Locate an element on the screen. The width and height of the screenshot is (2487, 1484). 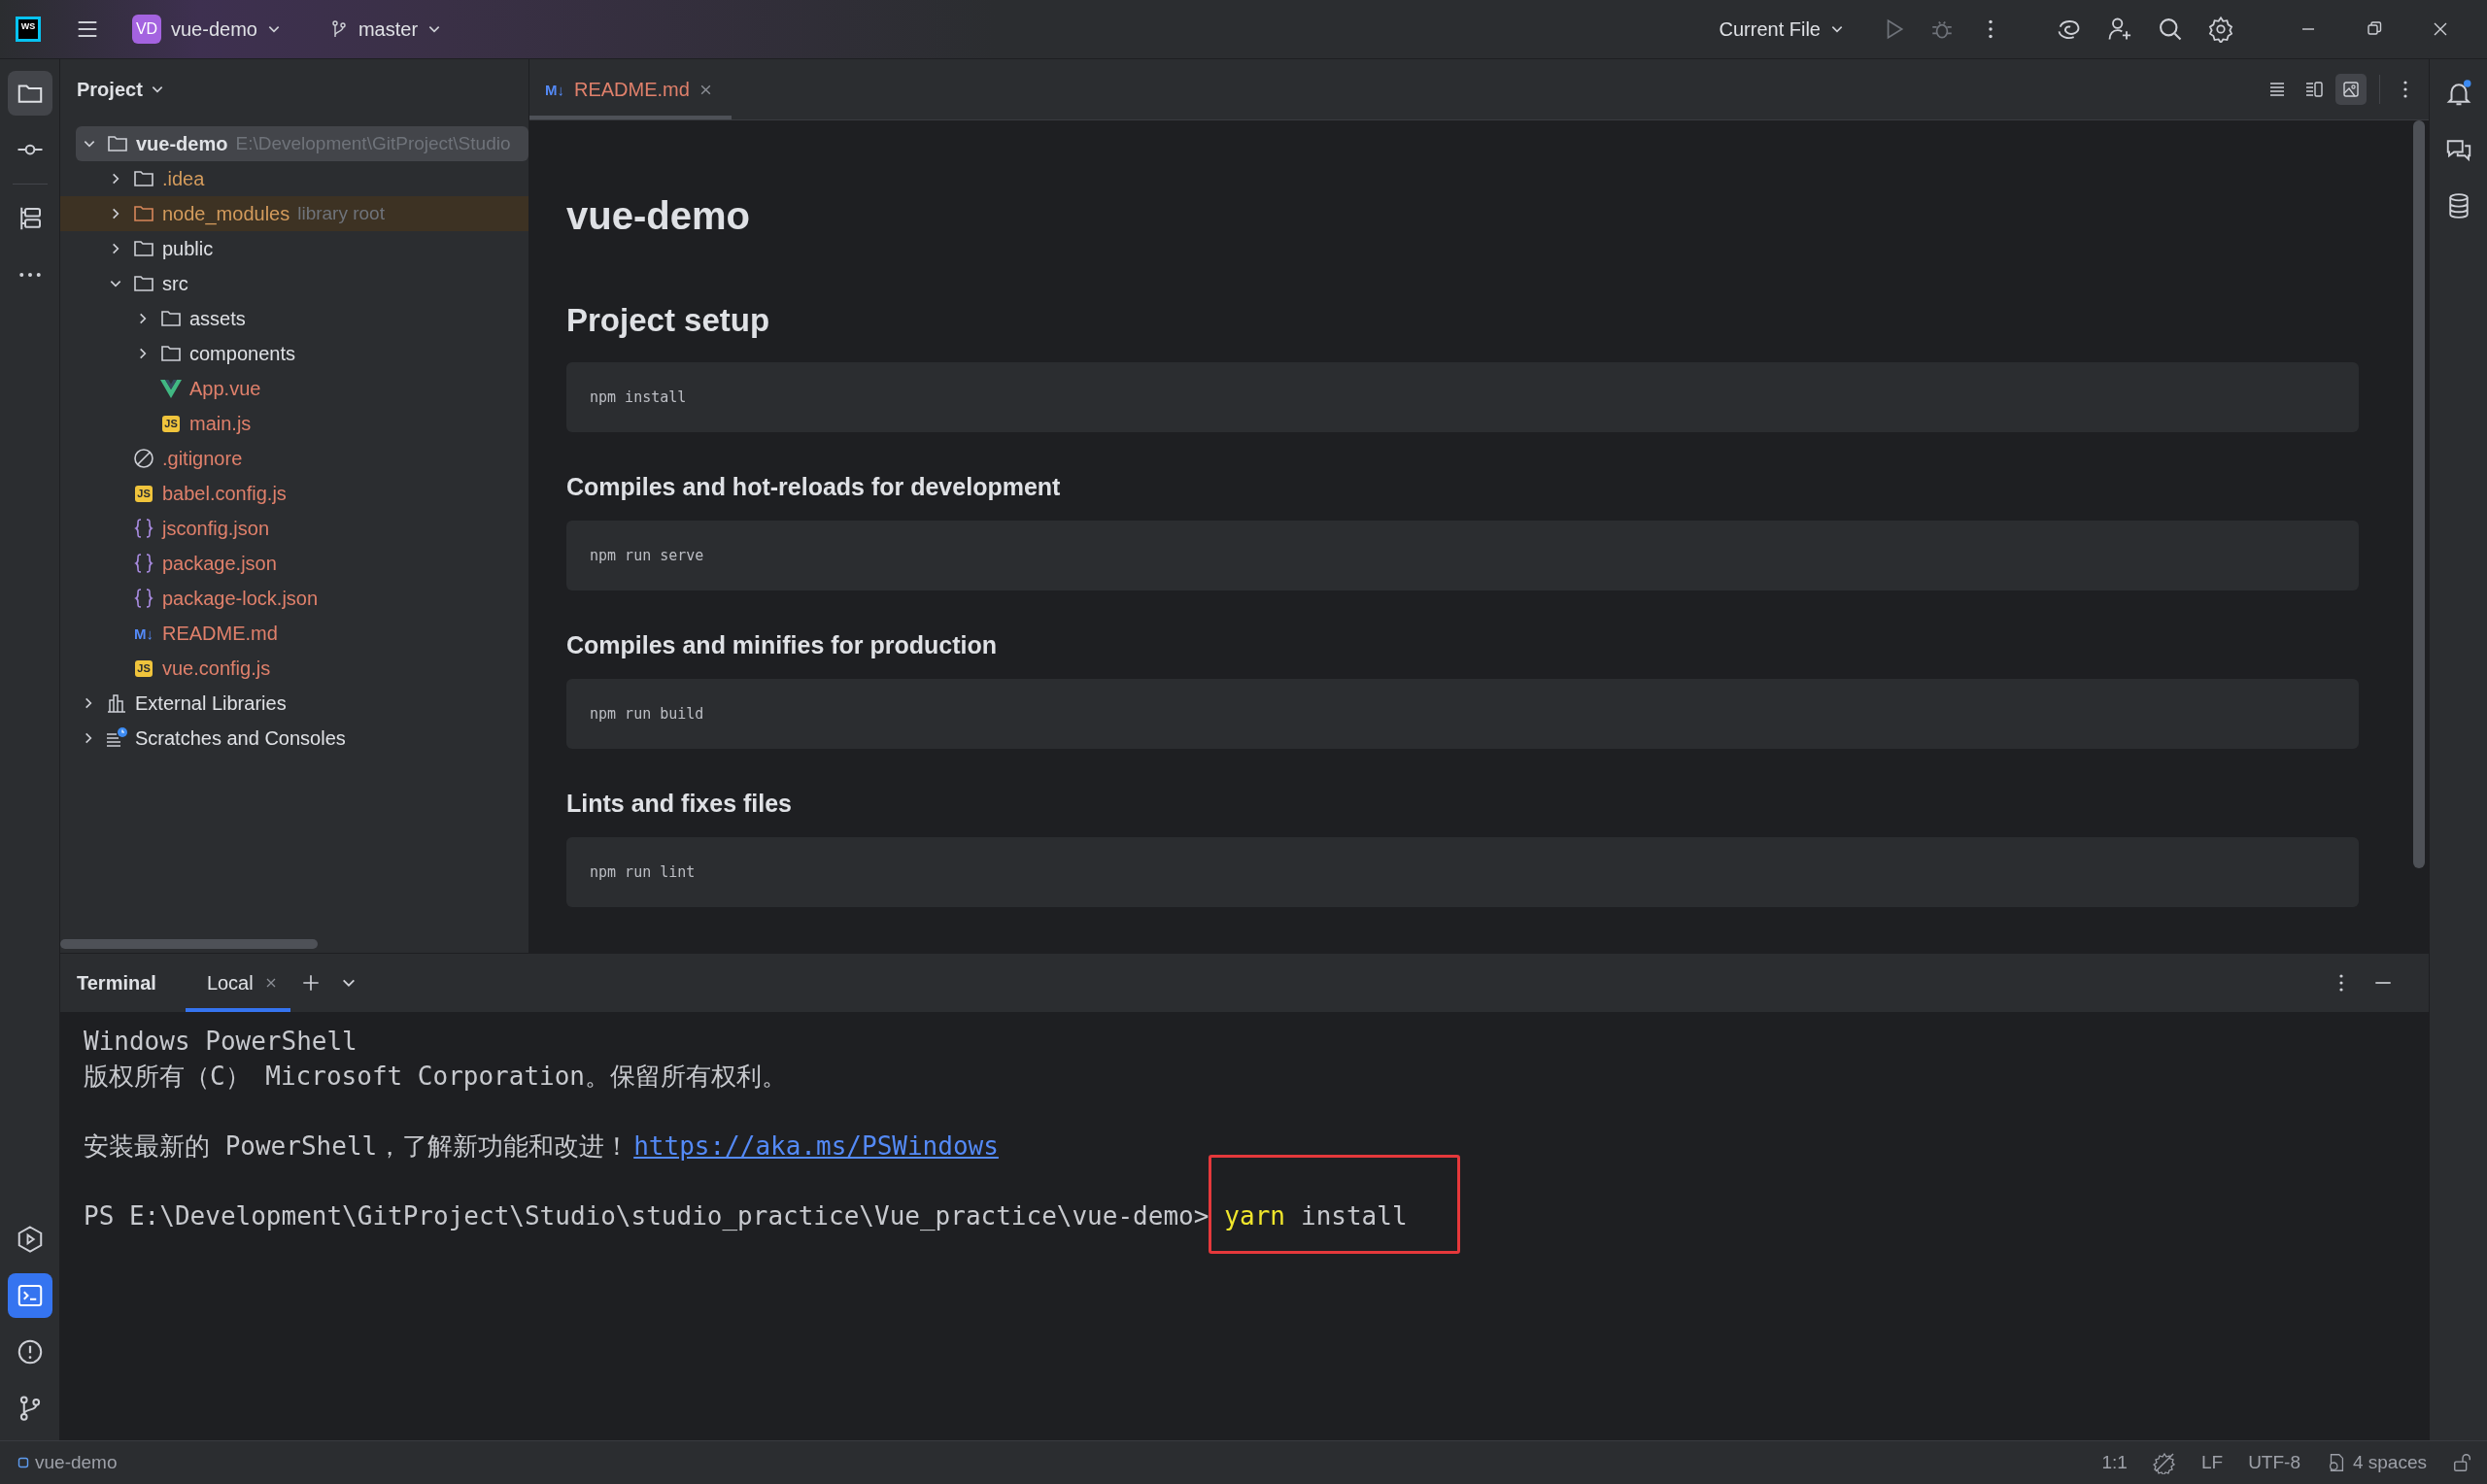
markdown-file-icon: M↓ is located at coordinates (143, 633).